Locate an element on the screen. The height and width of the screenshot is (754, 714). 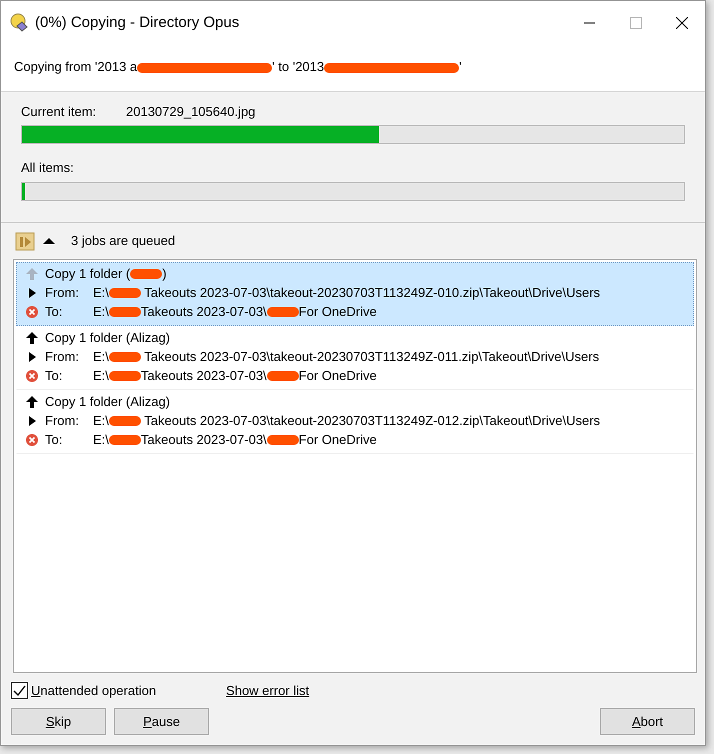
checkbox is located at coordinates (19, 690).